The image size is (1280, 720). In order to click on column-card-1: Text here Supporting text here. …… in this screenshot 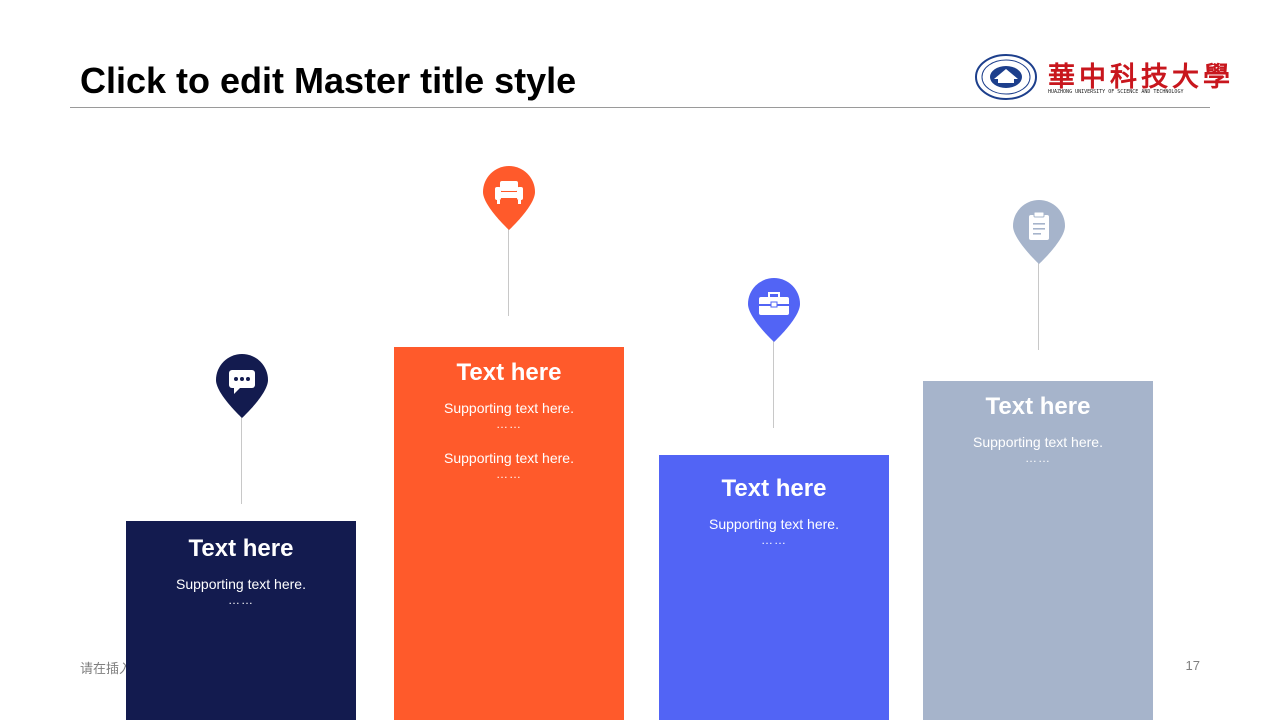, I will do `click(241, 620)`.